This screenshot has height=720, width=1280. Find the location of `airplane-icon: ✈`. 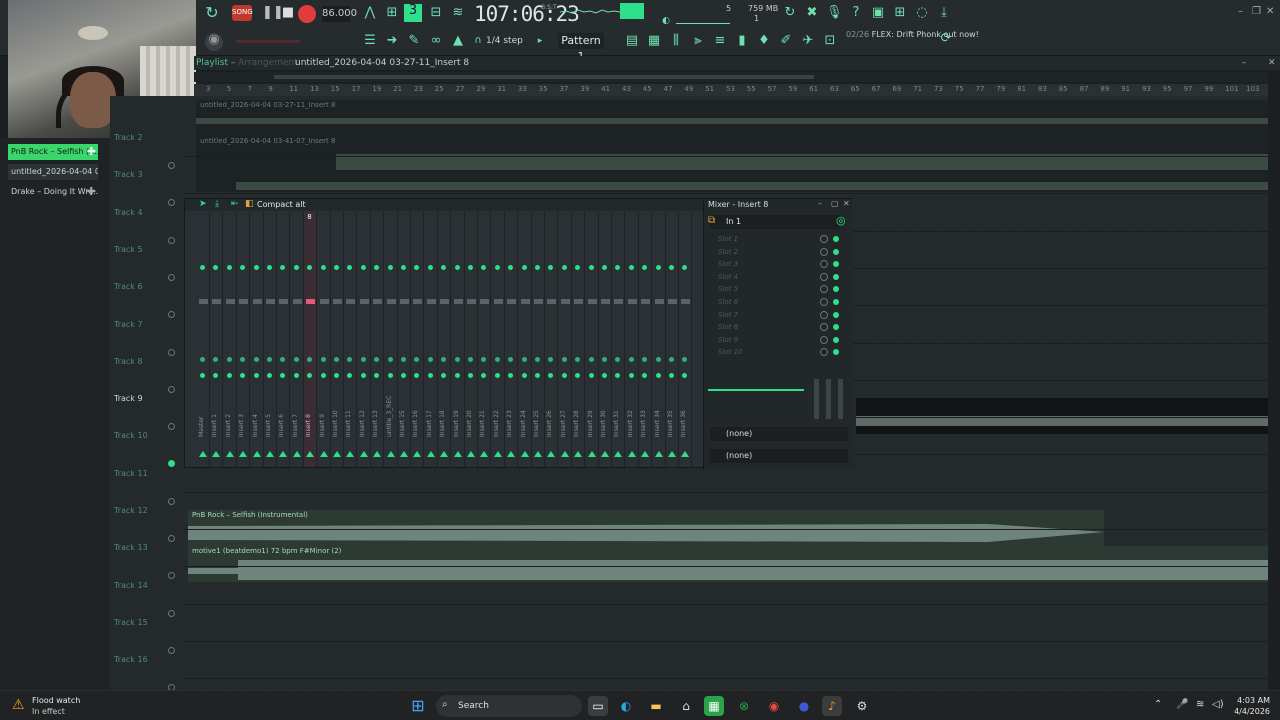

airplane-icon: ✈ is located at coordinates (808, 42).